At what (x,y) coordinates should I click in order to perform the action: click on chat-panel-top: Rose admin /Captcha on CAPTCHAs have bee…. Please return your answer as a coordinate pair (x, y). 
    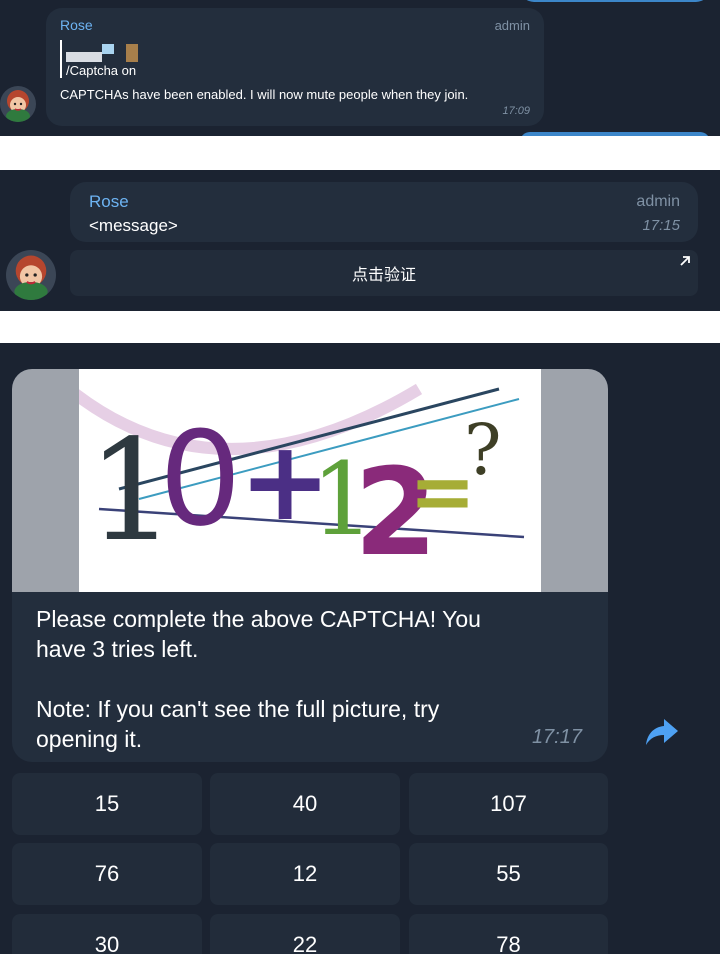
    Looking at the image, I should click on (360, 68).